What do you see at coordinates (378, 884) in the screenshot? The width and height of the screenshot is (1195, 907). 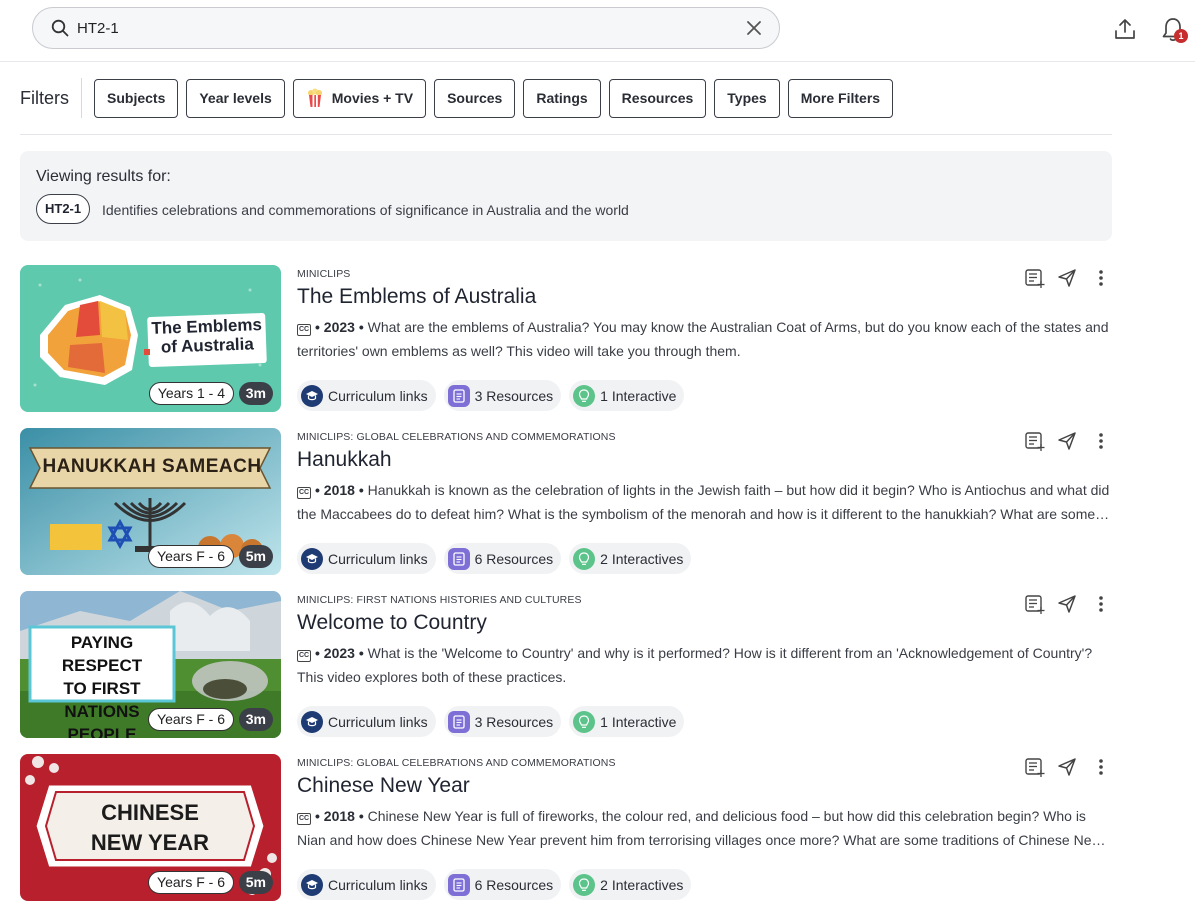 I see `curriculum-links-label: Curriculum links` at bounding box center [378, 884].